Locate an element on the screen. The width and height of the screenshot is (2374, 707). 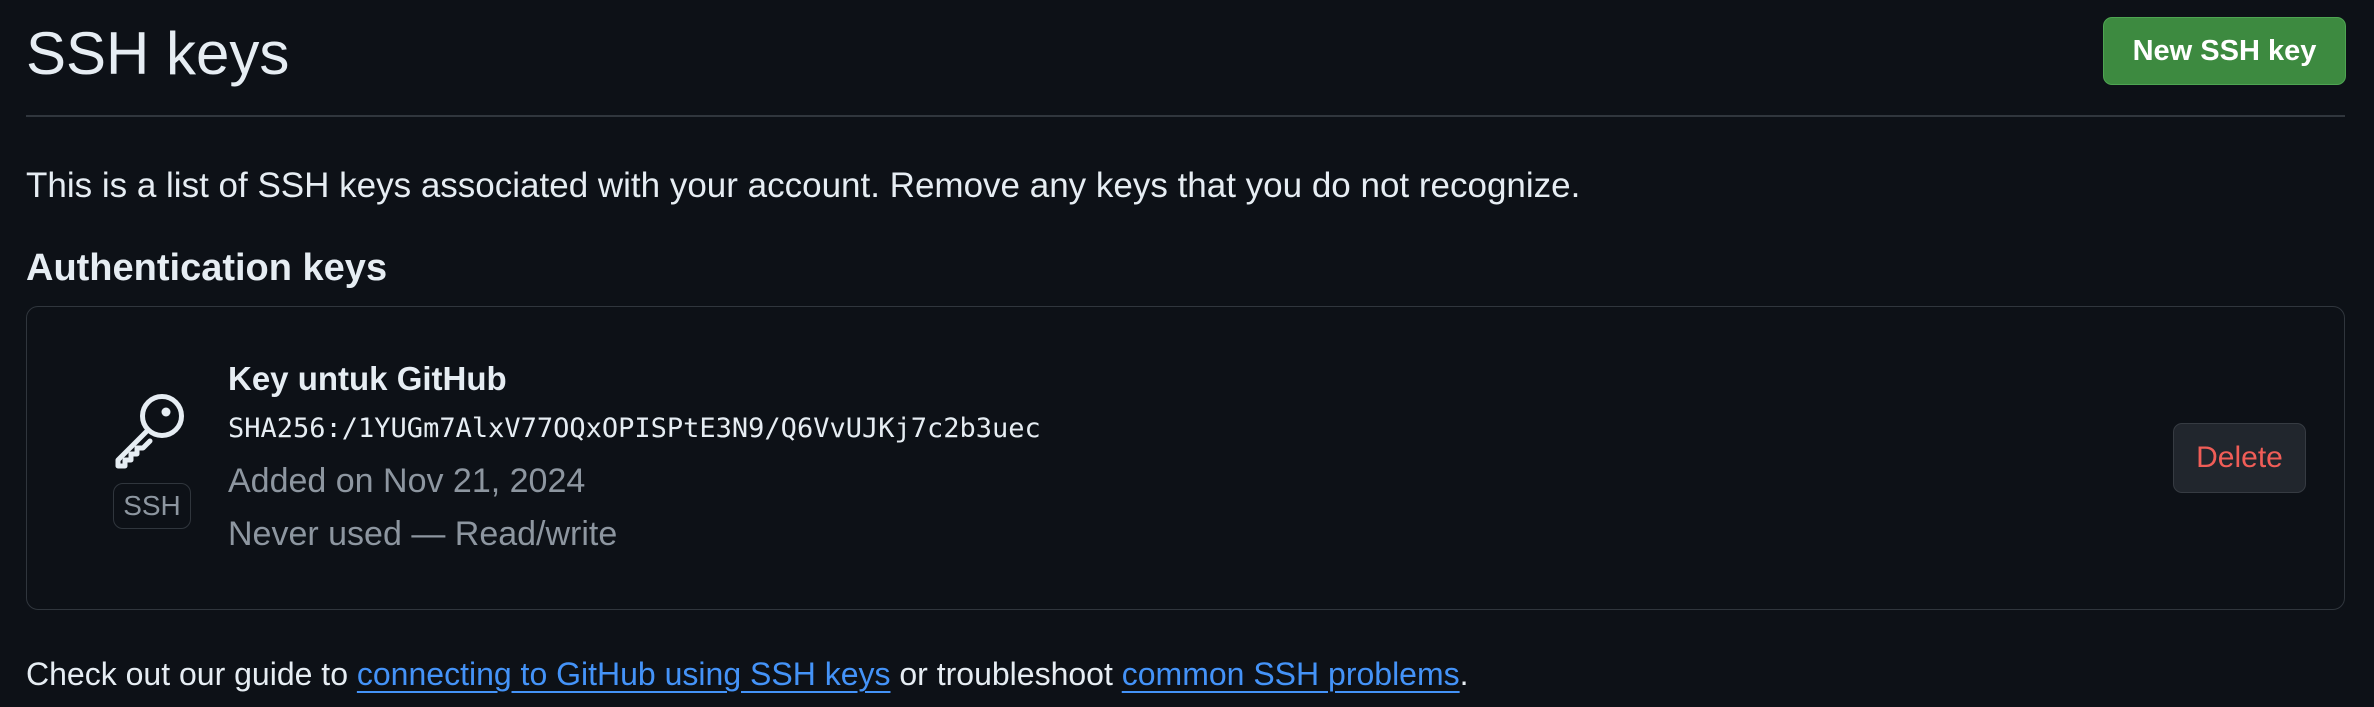
footer-suffix: . is located at coordinates (1464, 674).